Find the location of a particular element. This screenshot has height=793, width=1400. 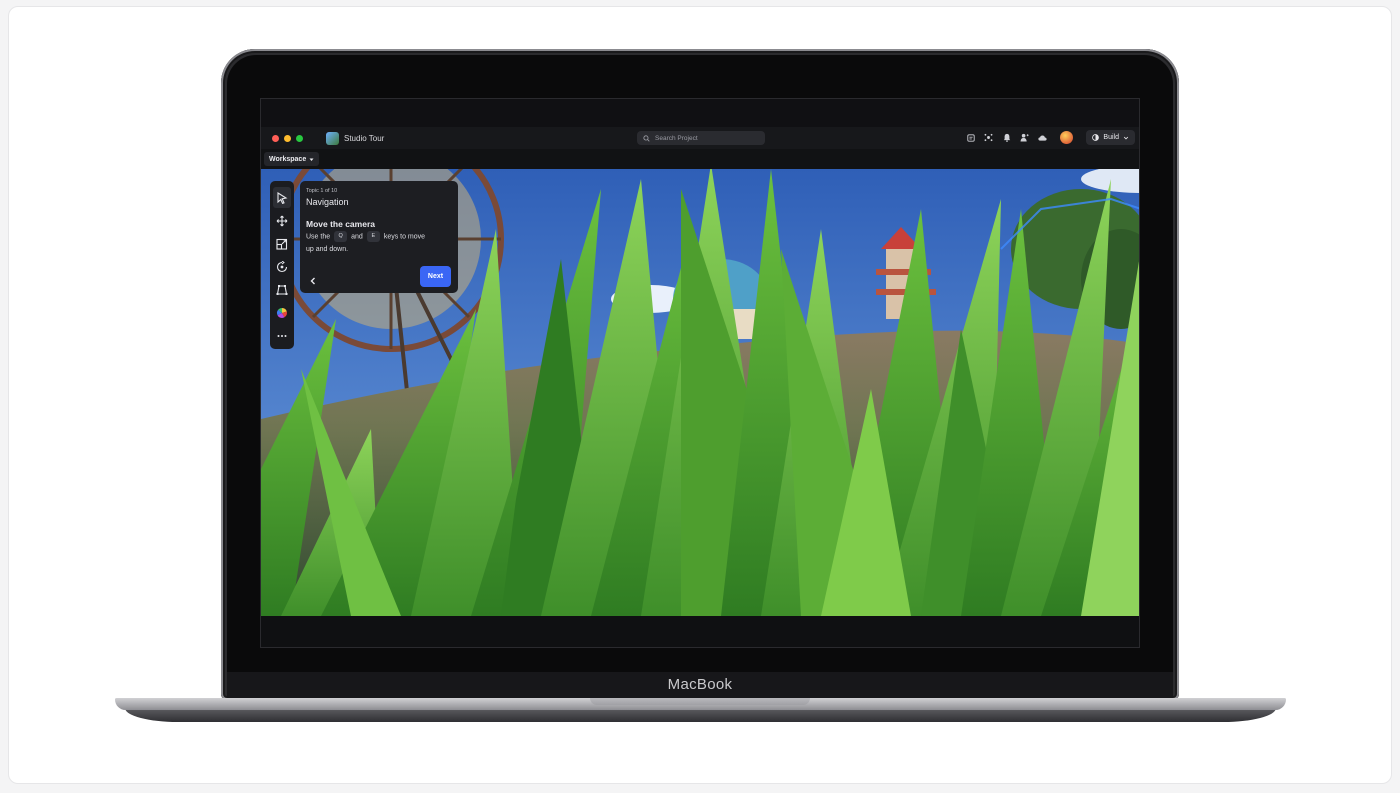

select-icon is located at coordinates (282, 197).